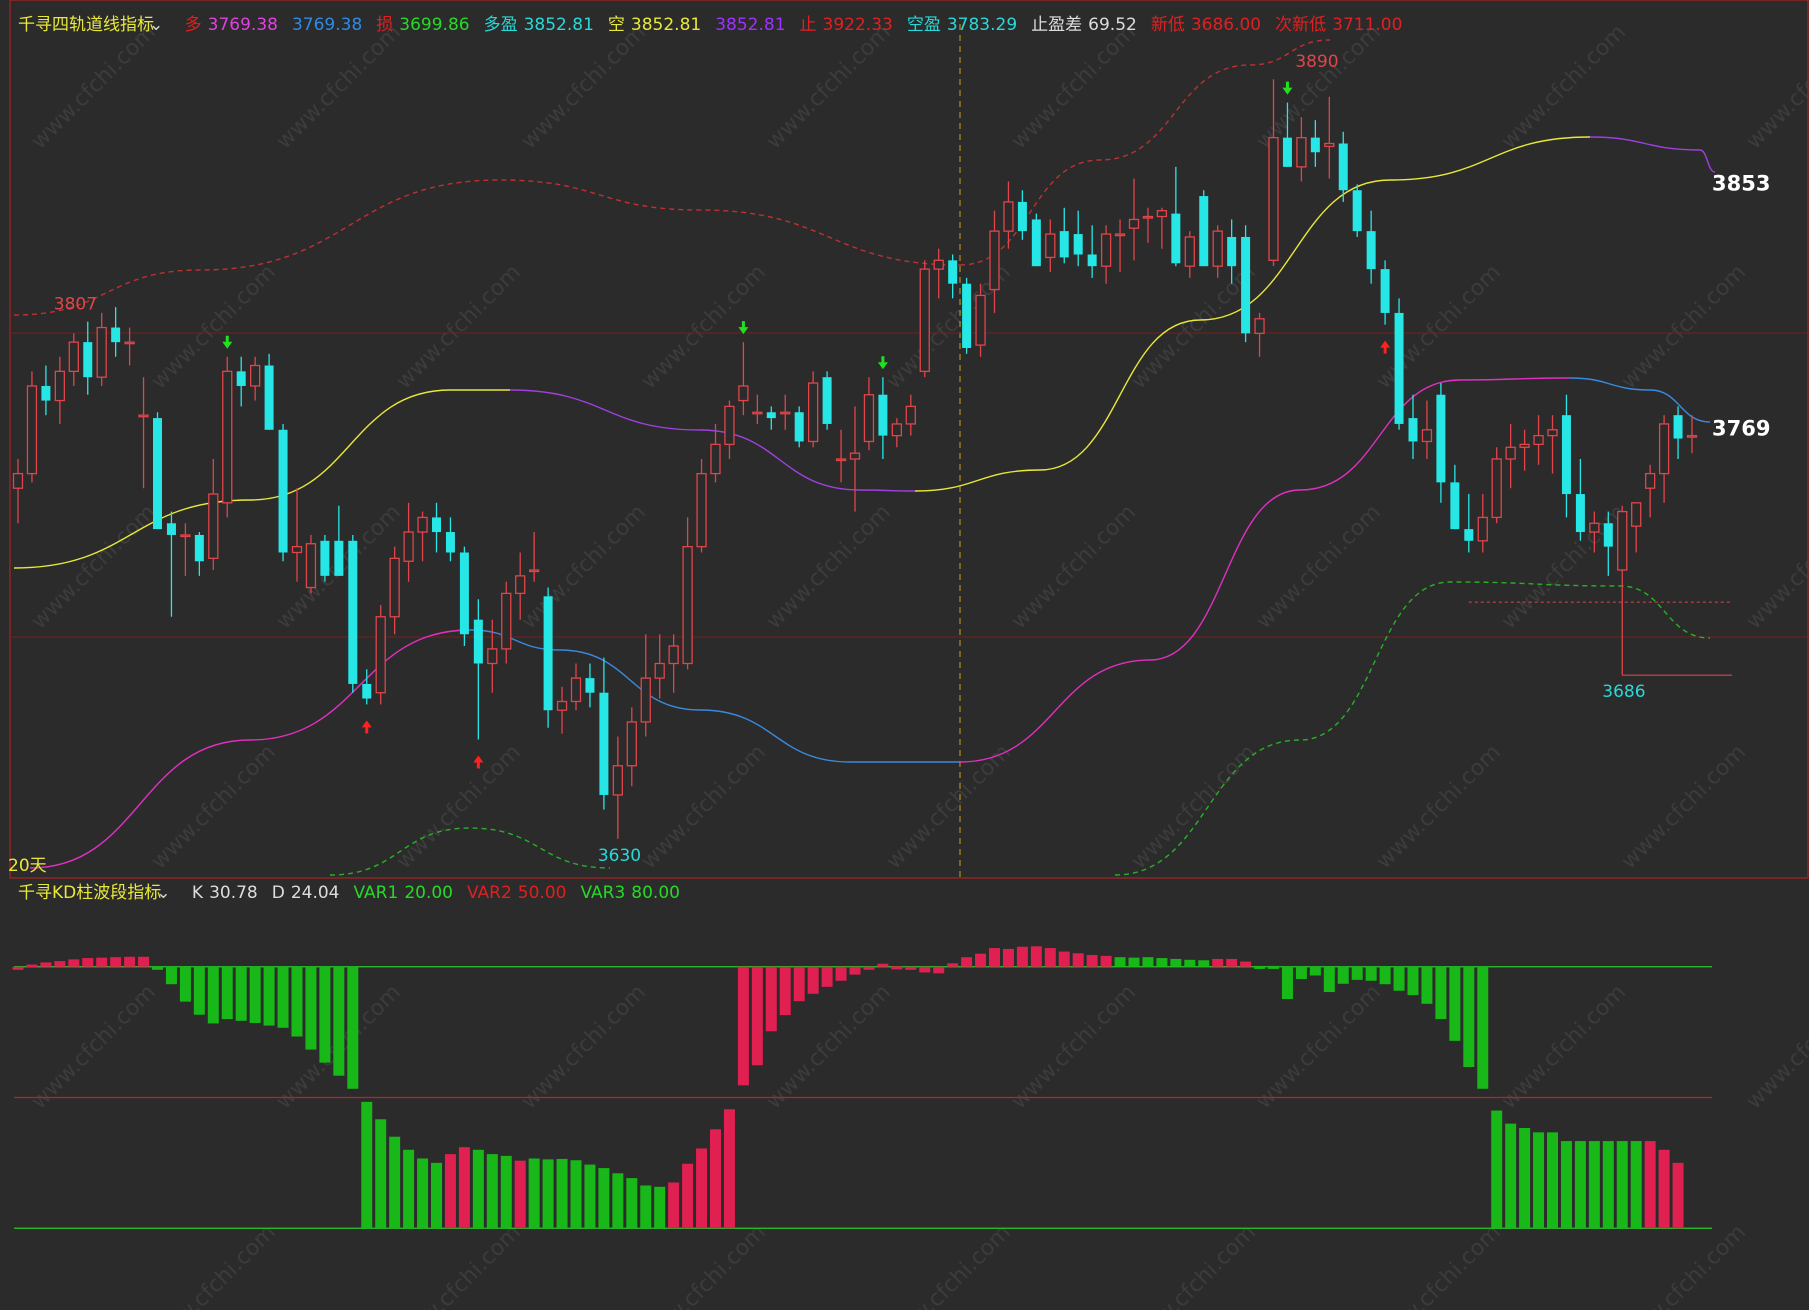 The image size is (1809, 1310). Describe the element at coordinates (962, 25) in the screenshot. I see `header-value-item: 空盈 3783.29` at that location.